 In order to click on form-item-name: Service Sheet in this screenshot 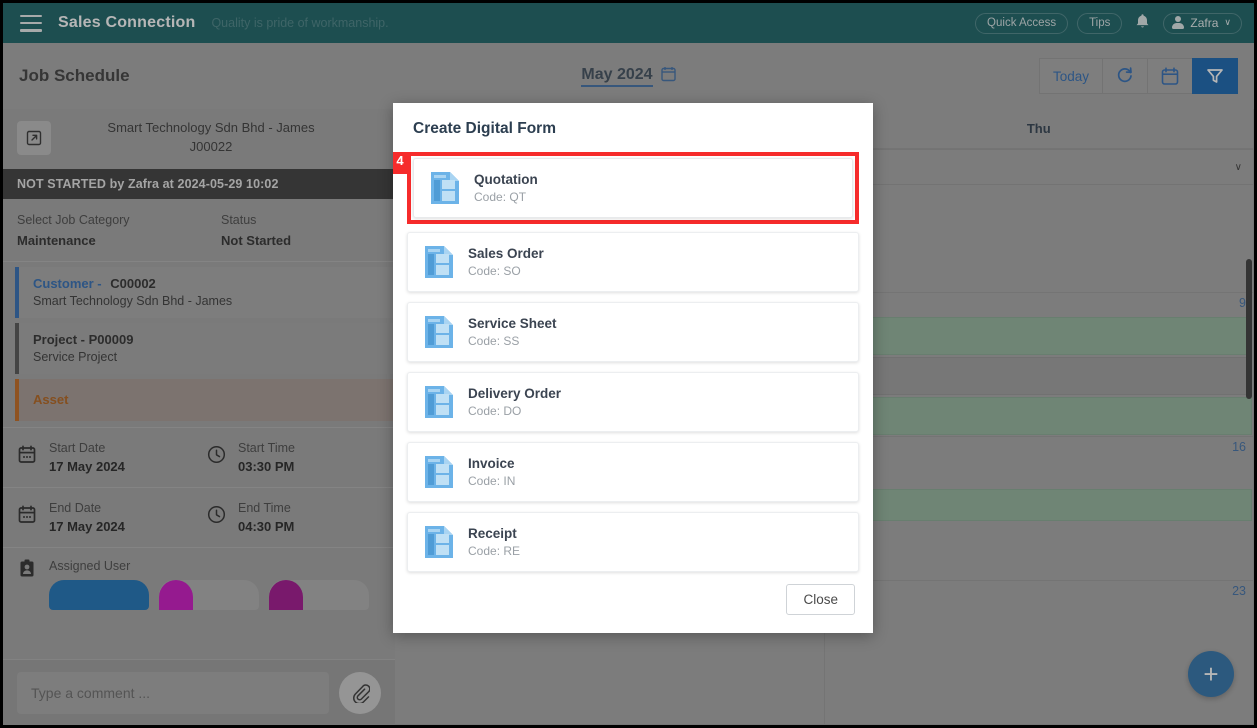, I will do `click(512, 323)`.